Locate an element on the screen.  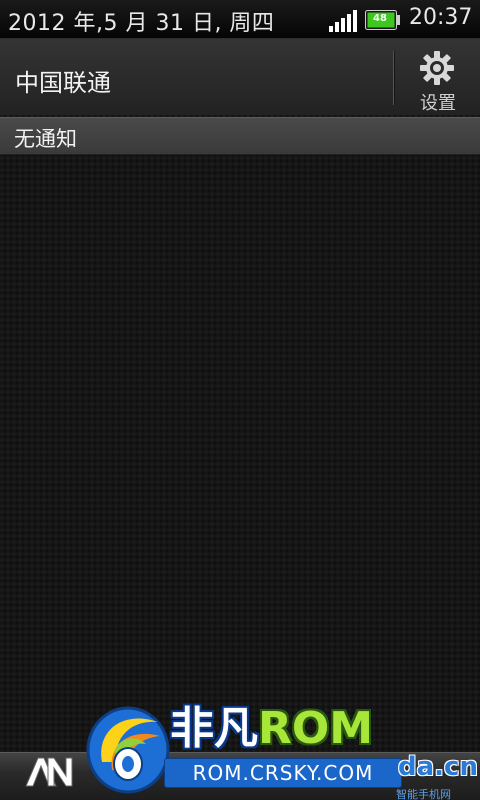
gear-icon is located at coordinates (437, 68).